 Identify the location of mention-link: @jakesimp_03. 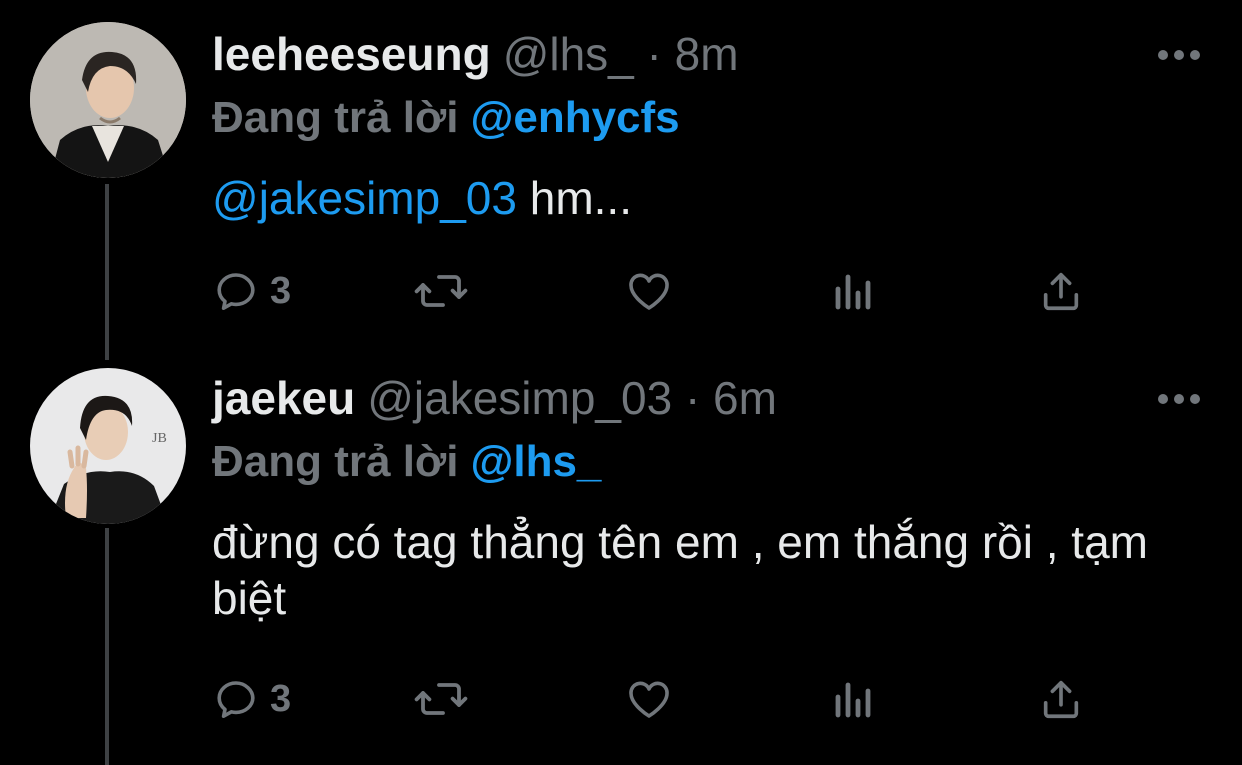
(364, 198).